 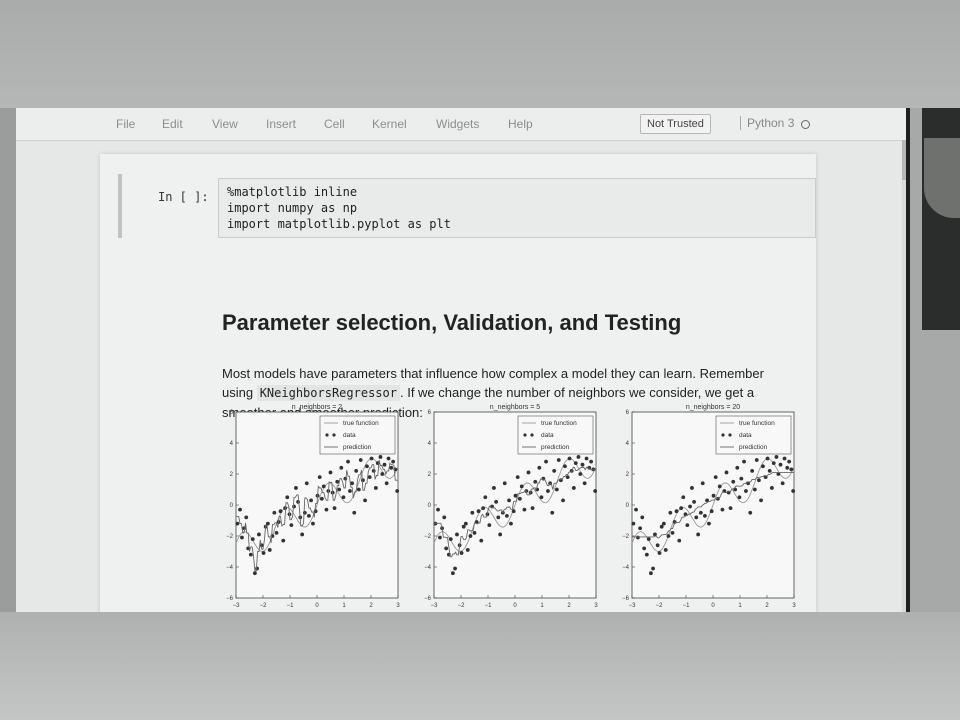 I want to click on not-trusted-indicator: Not Trusted, so click(x=675, y=124).